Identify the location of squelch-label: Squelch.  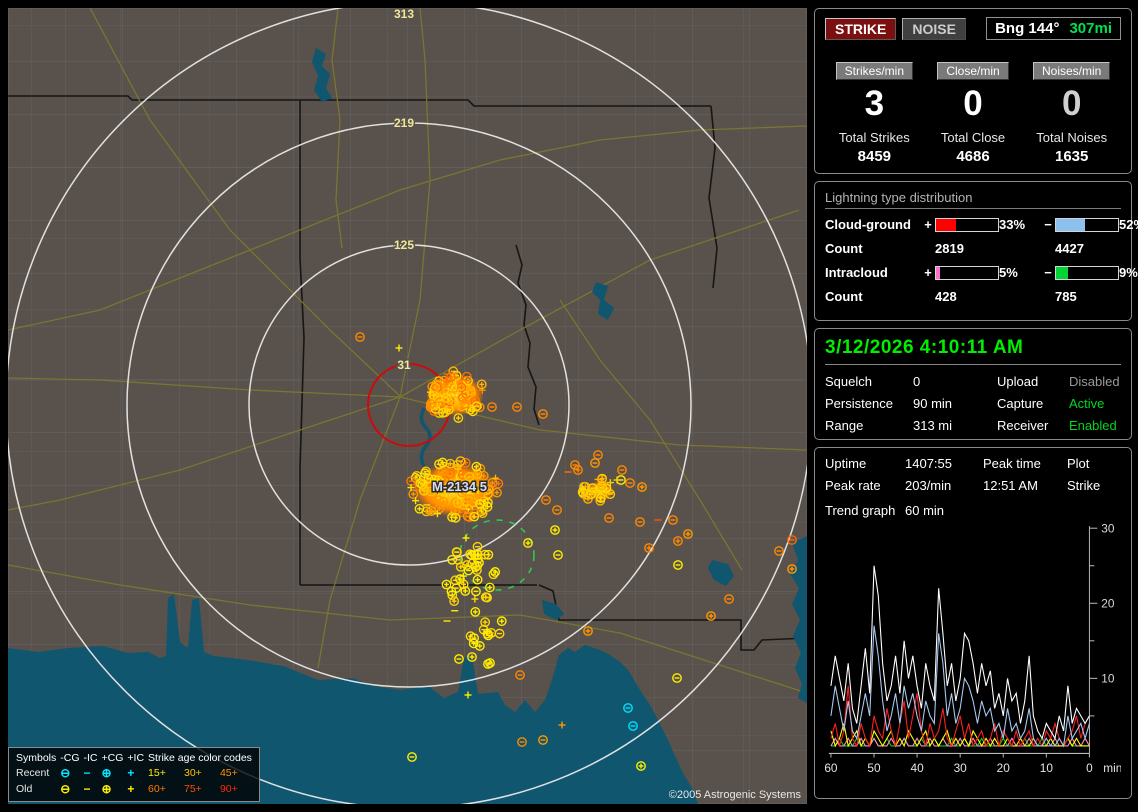
(848, 381).